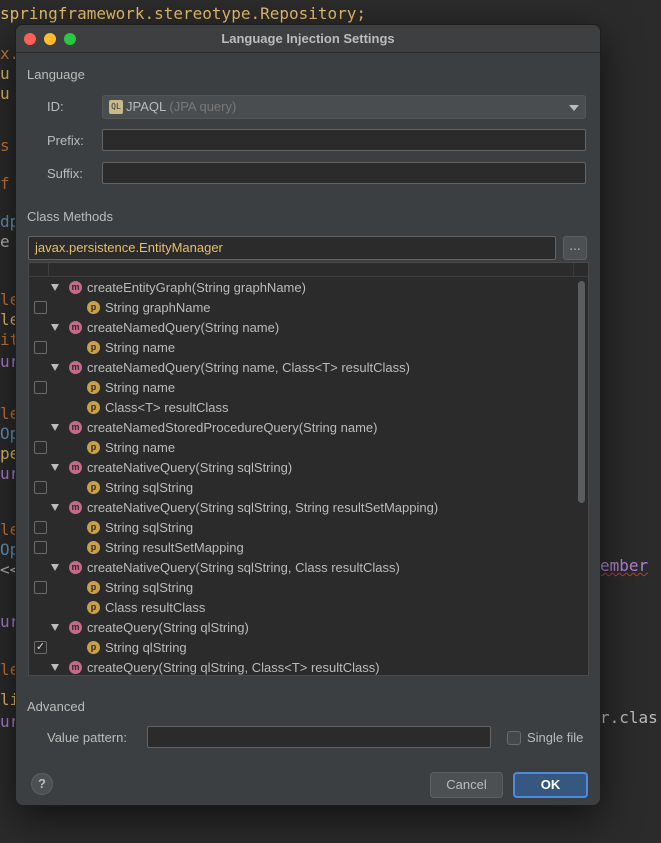 The width and height of the screenshot is (661, 843). Describe the element at coordinates (629, 717) in the screenshot. I see `editor-class-fragment: r.clas` at that location.